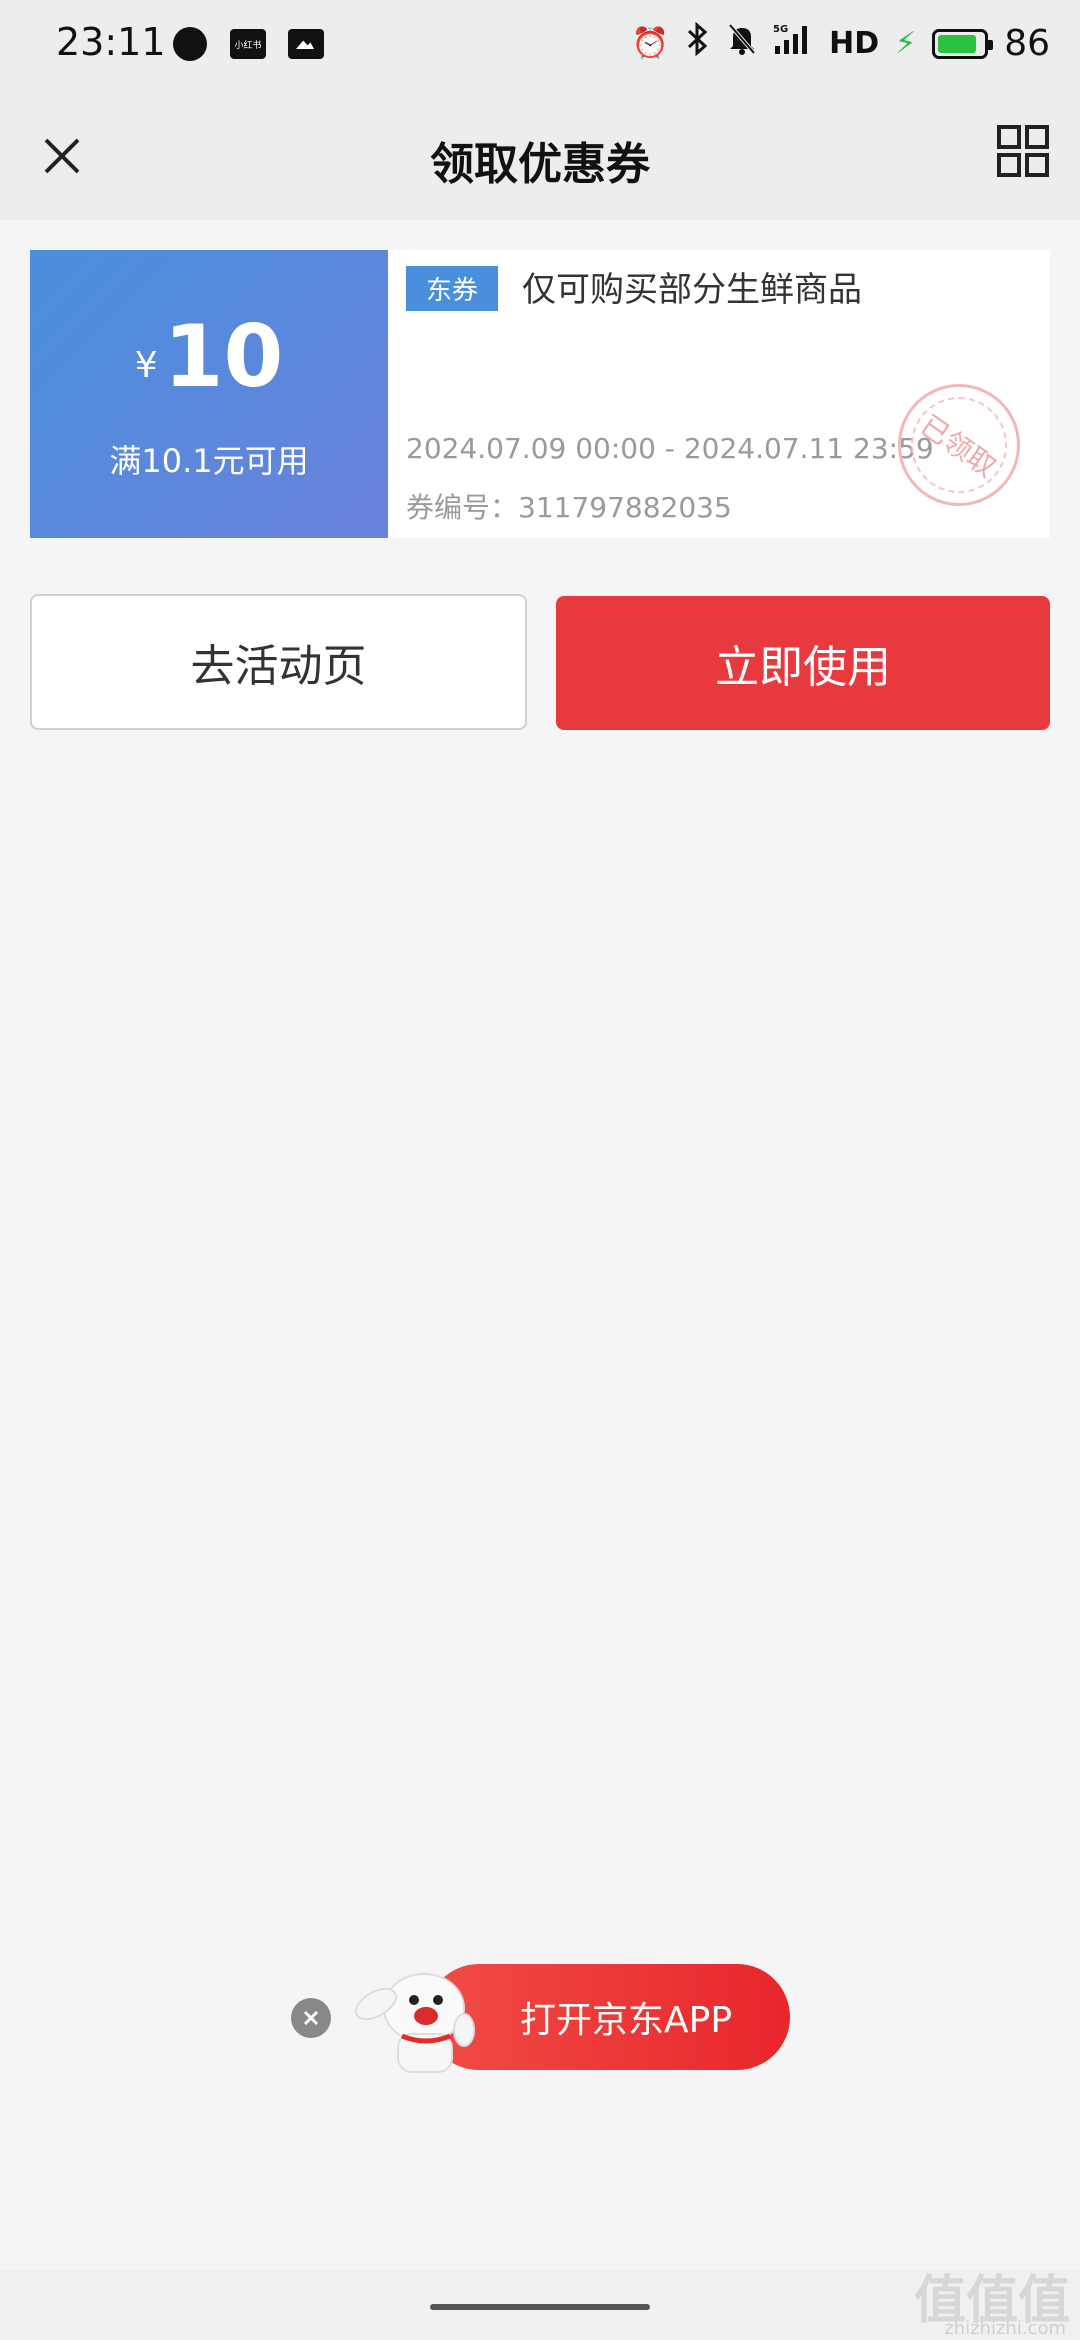 This screenshot has height=2340, width=1080. I want to click on coupon-id: 券编号：311797882035, so click(569, 507).